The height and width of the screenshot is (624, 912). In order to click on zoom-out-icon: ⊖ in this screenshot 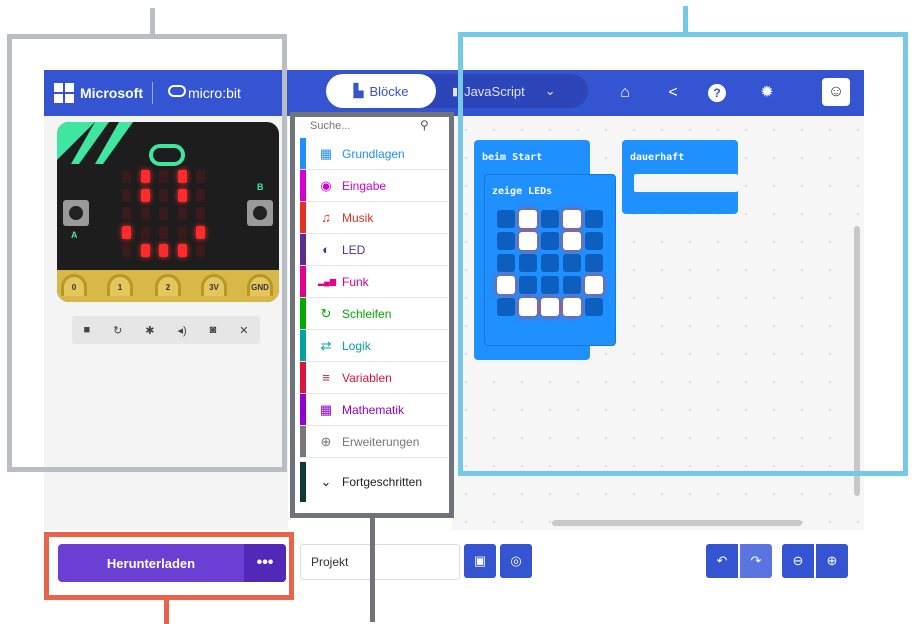, I will do `click(798, 560)`.